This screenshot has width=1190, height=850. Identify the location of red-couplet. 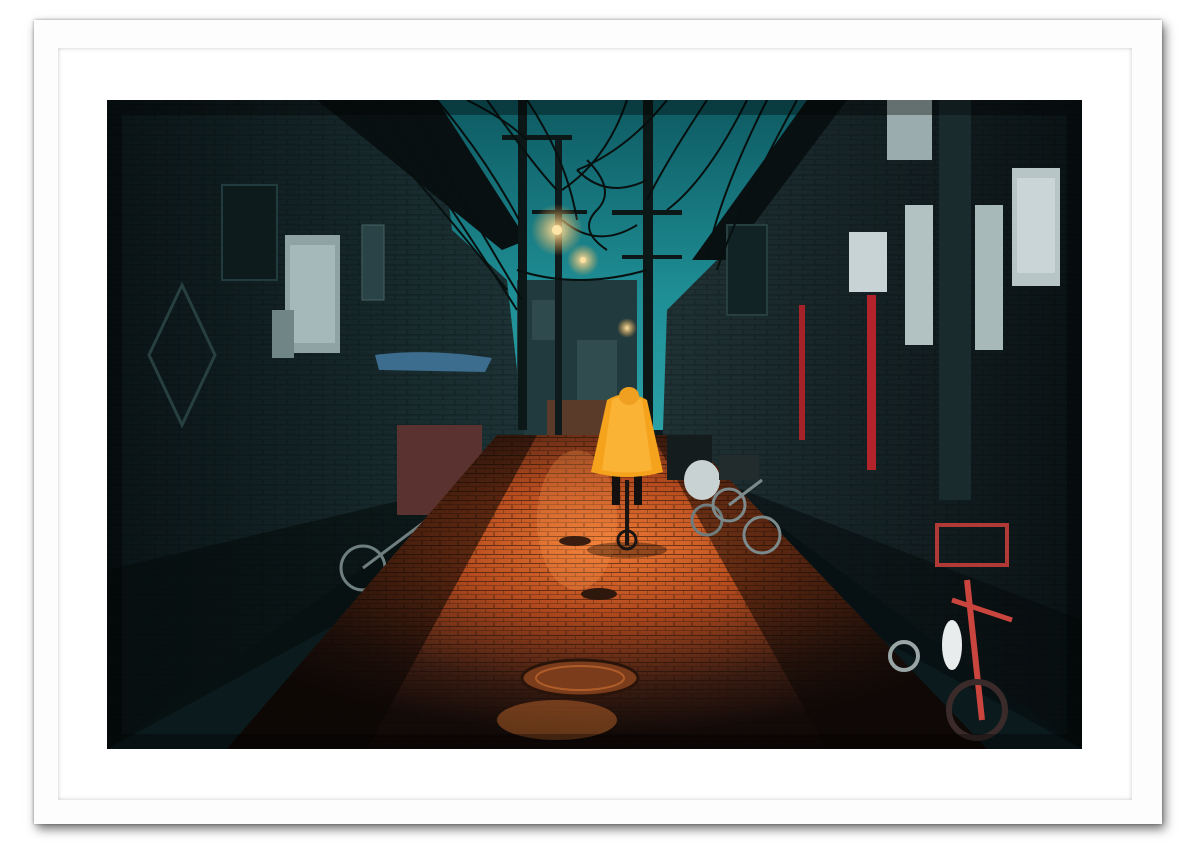
(871, 382).